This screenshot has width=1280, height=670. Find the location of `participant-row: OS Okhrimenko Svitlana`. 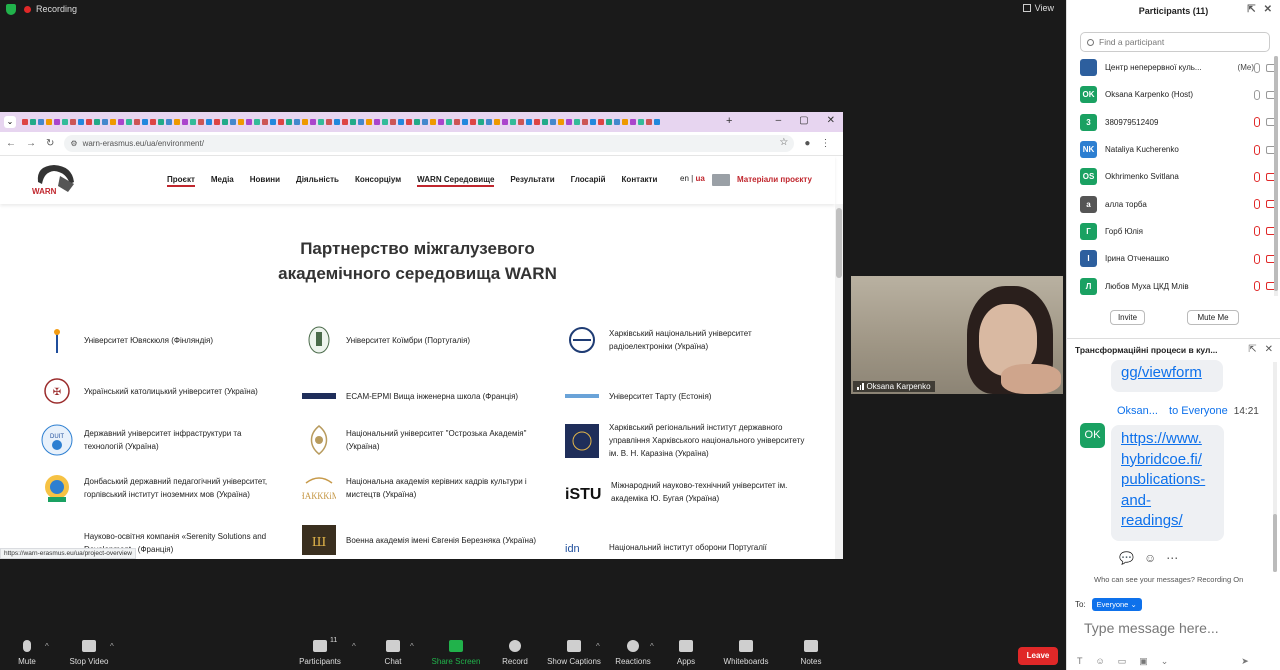

participant-row: OS Okhrimenko Svitlana is located at coordinates (1178, 176).